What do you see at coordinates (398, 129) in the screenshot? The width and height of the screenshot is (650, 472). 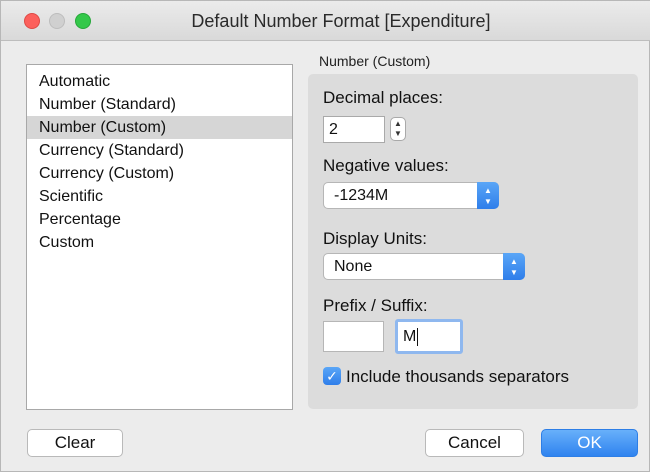 I see `up-down-stepper-icon: ▲ ▼` at bounding box center [398, 129].